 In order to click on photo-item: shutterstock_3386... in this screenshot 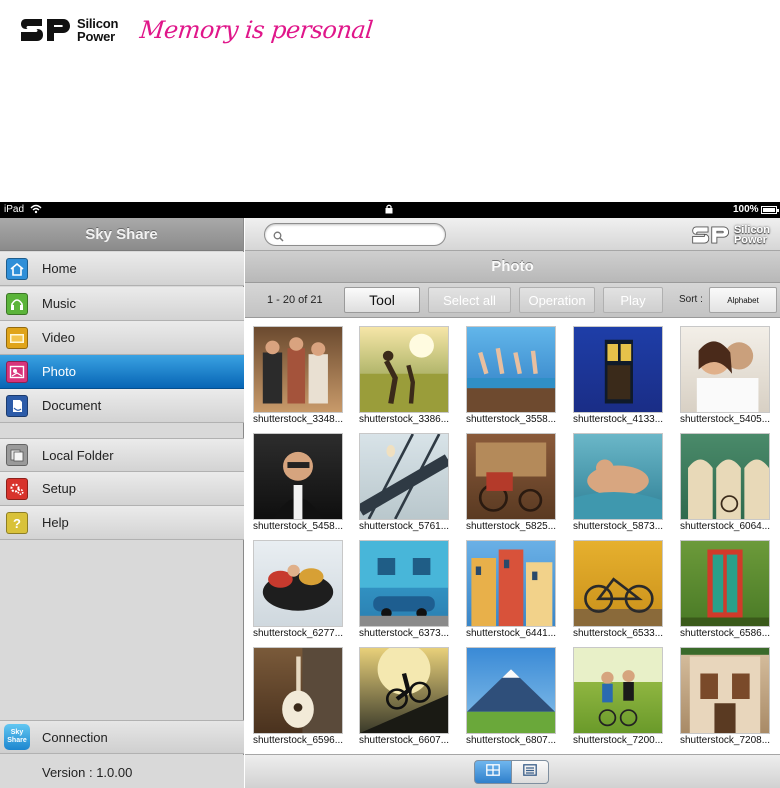, I will do `click(404, 373)`.